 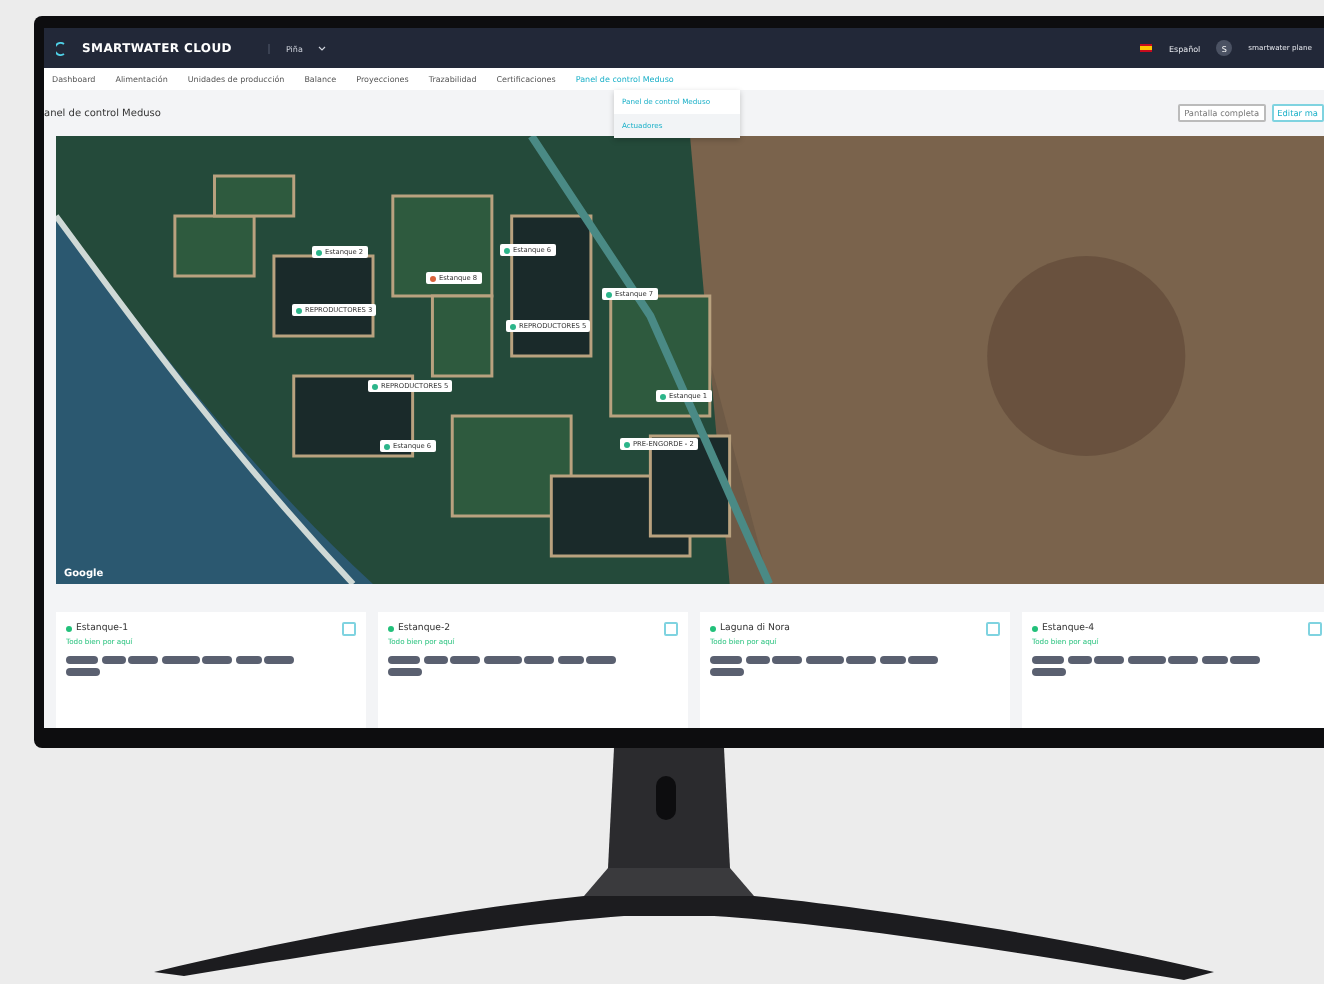 I want to click on chevron-down-icon, so click(x=322, y=48).